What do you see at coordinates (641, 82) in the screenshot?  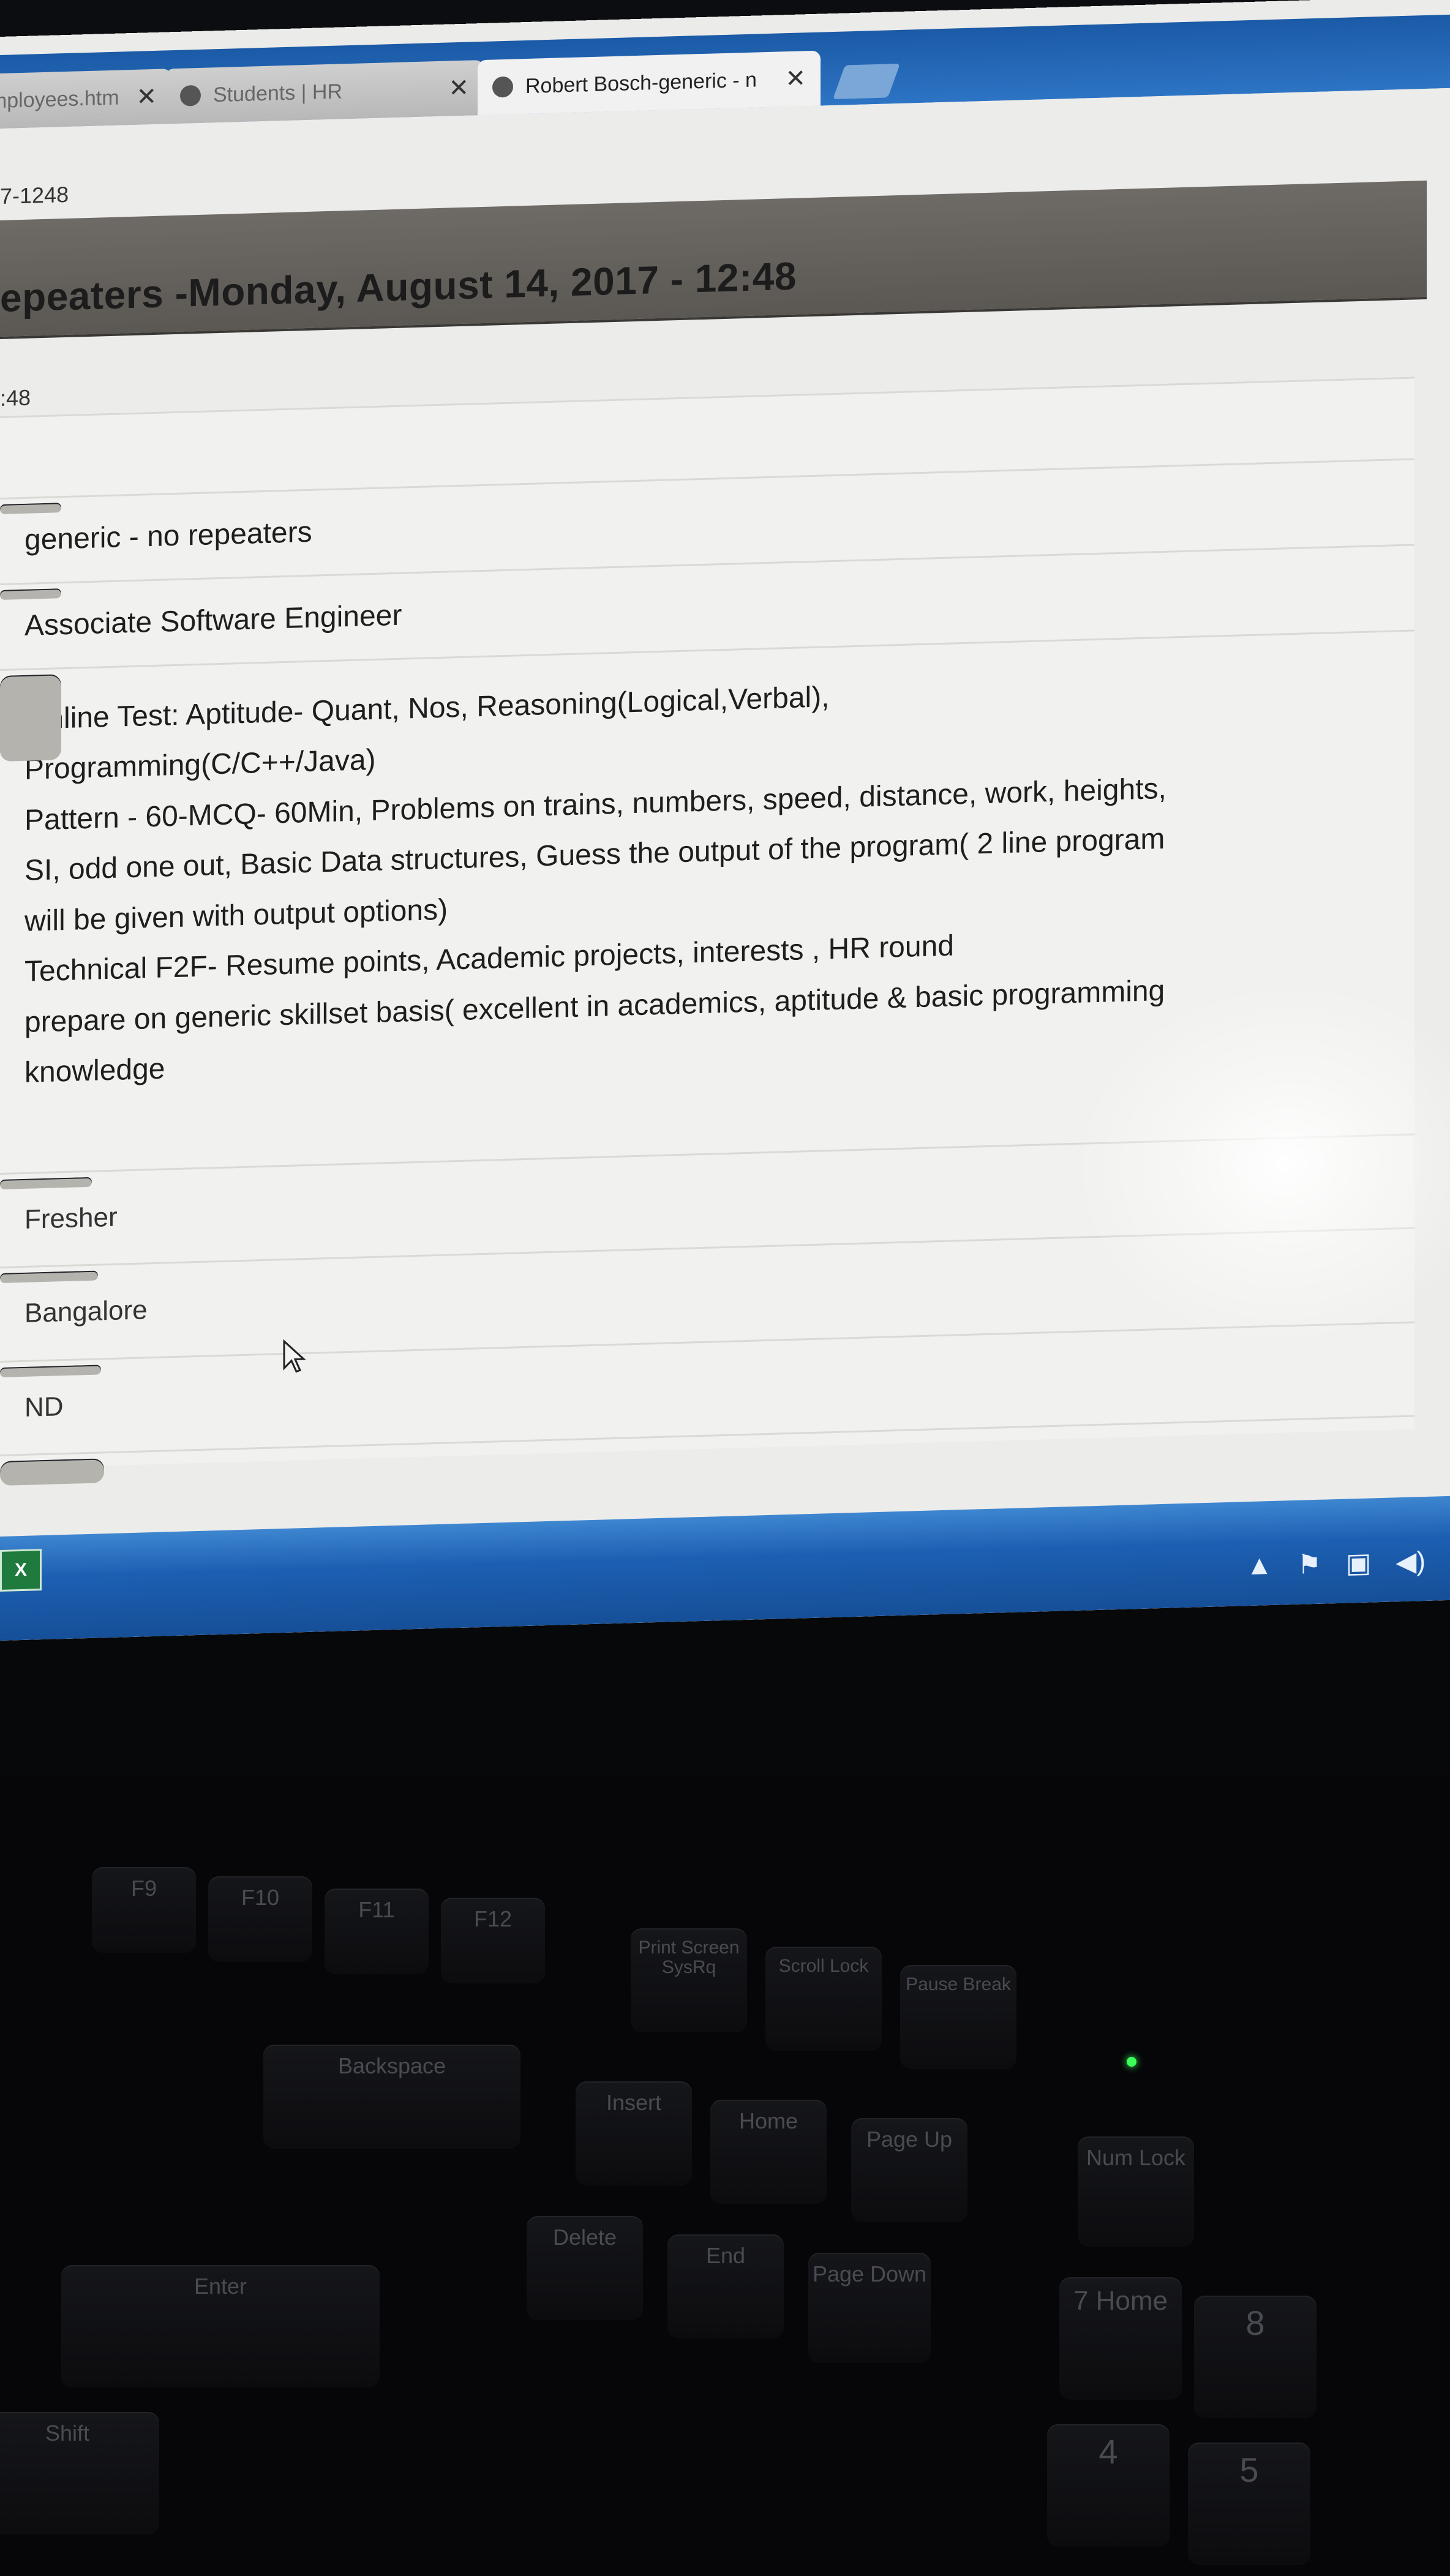 I see `tab-label: Robert Bosch-generic - n` at bounding box center [641, 82].